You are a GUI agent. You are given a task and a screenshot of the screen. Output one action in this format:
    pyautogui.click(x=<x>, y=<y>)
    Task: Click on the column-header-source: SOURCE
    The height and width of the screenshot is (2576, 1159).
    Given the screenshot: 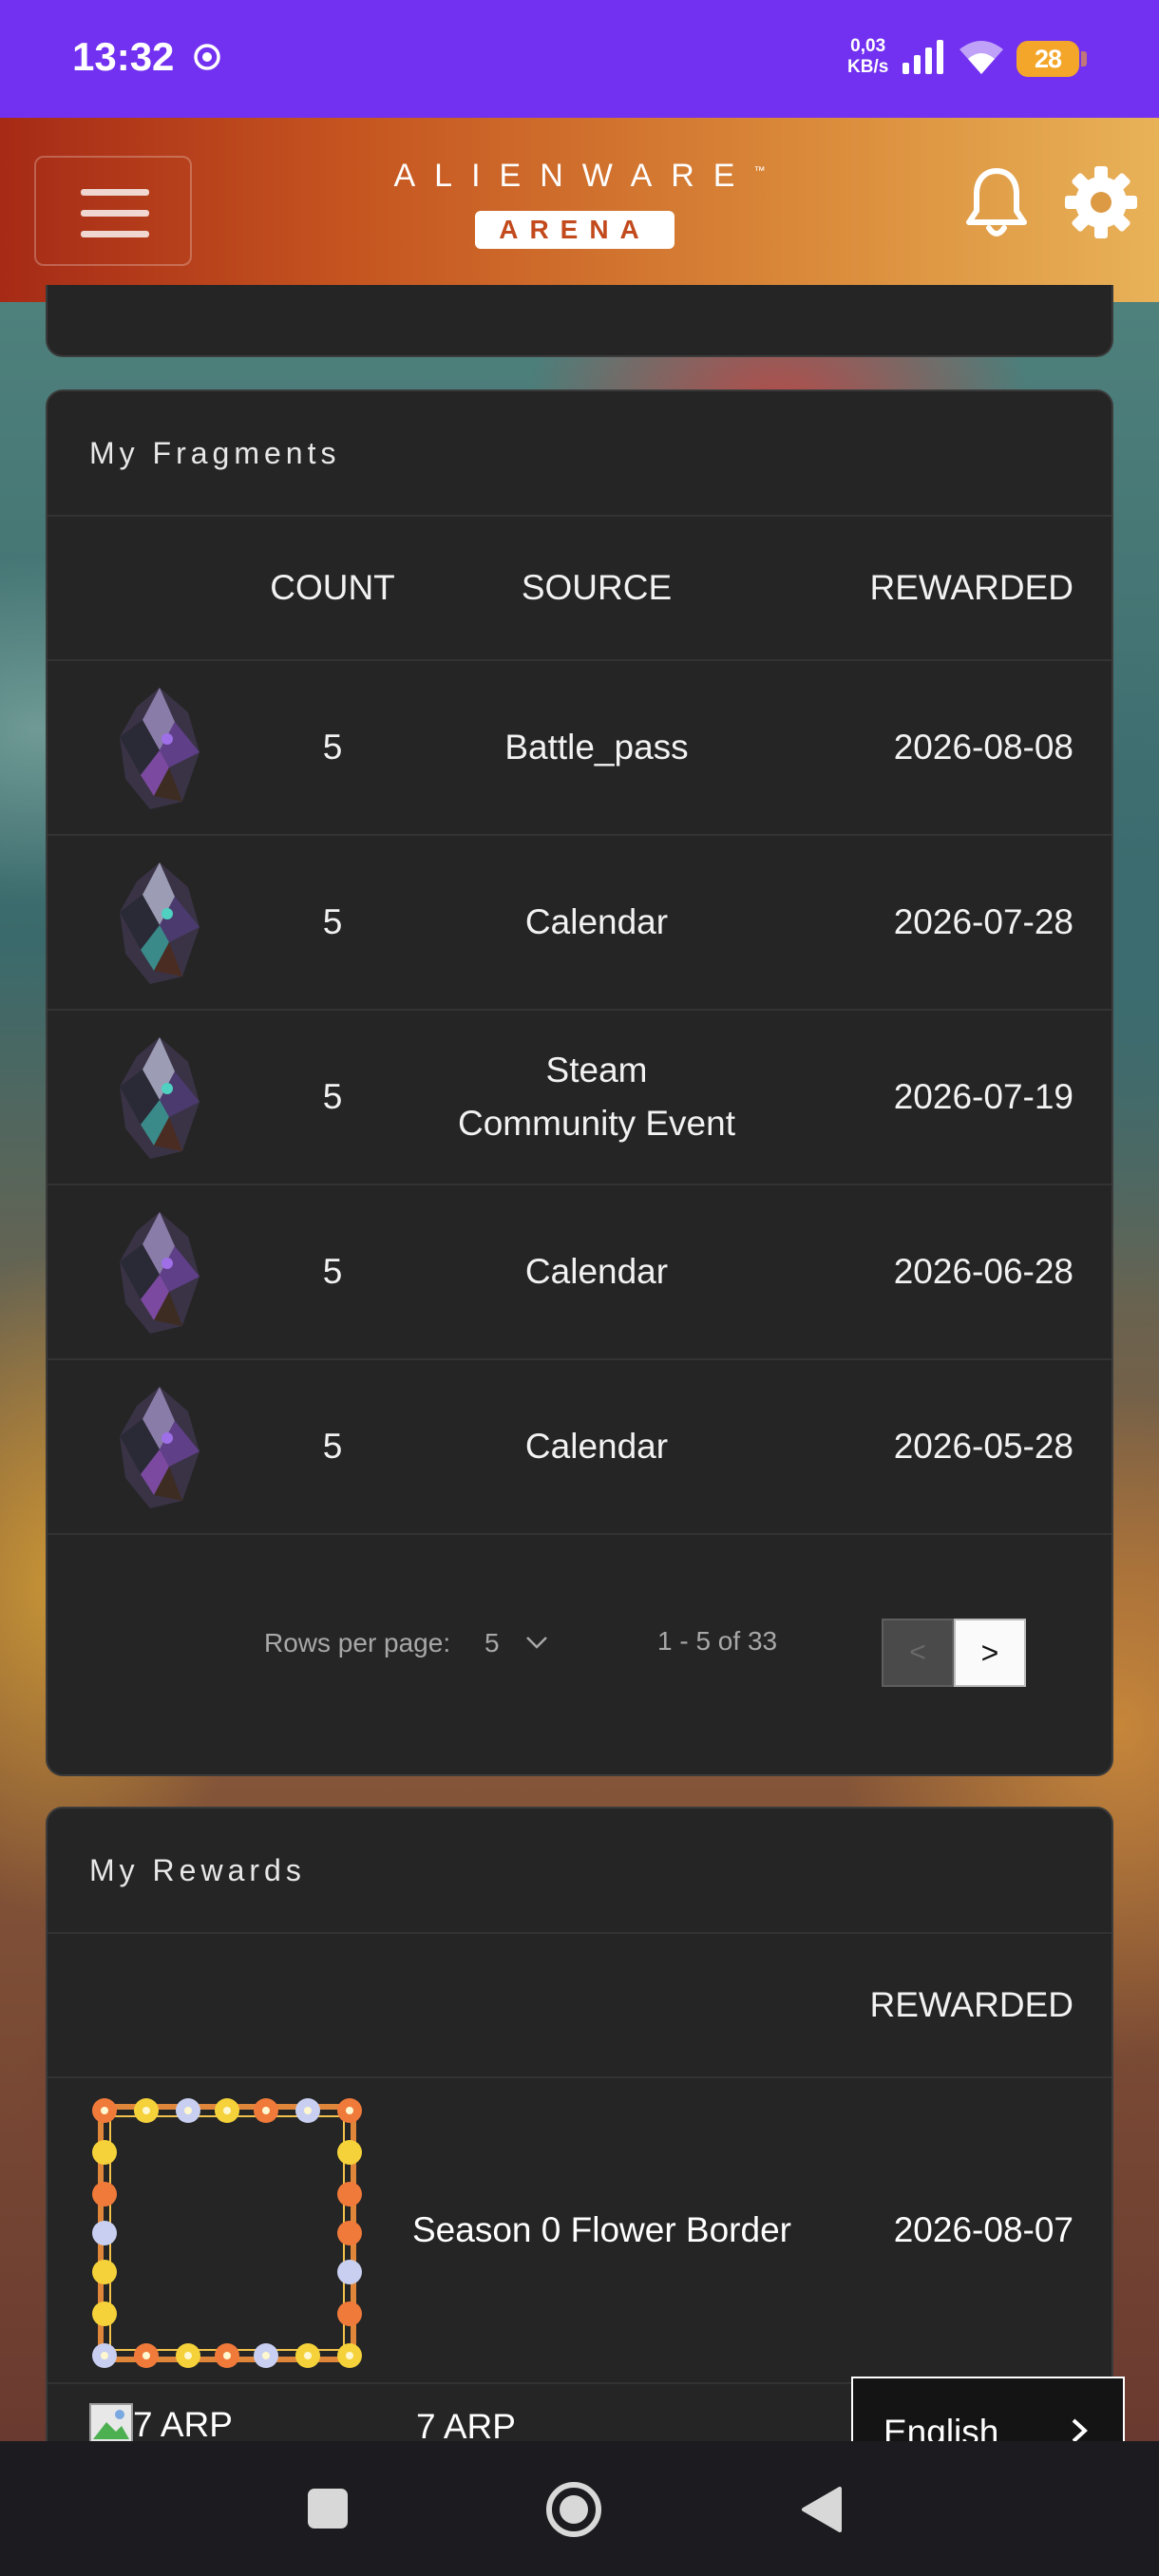 What is the action you would take?
    pyautogui.click(x=596, y=588)
    